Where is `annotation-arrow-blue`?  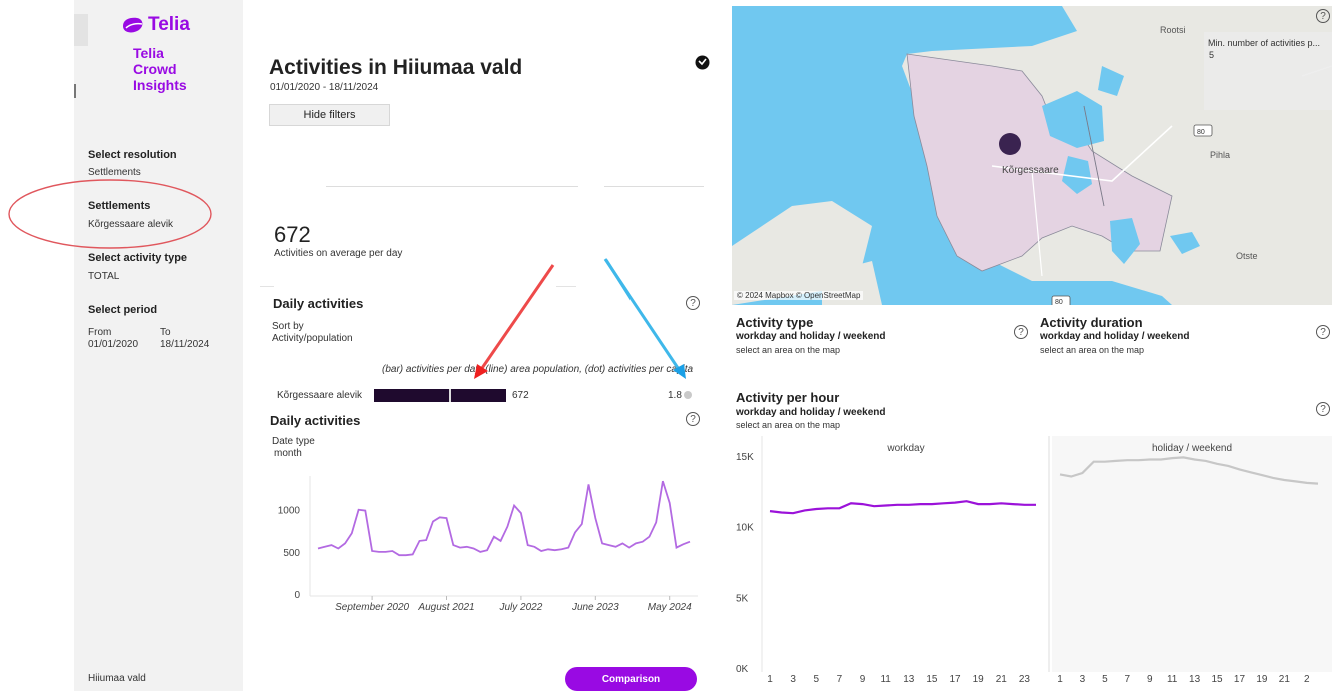
annotation-arrow-blue is located at coordinates (644, 318).